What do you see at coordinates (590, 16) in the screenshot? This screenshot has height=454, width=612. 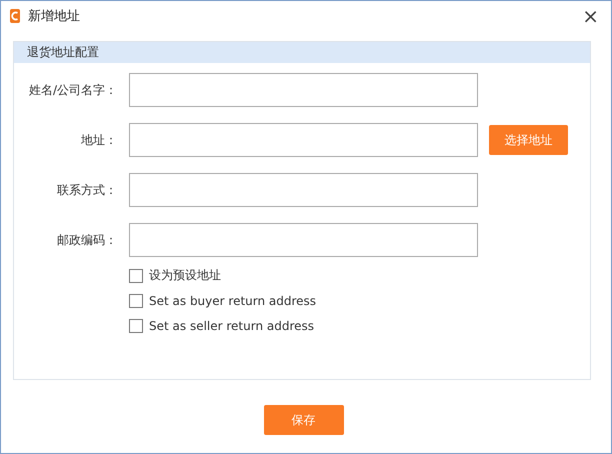 I see `close-button: ×` at bounding box center [590, 16].